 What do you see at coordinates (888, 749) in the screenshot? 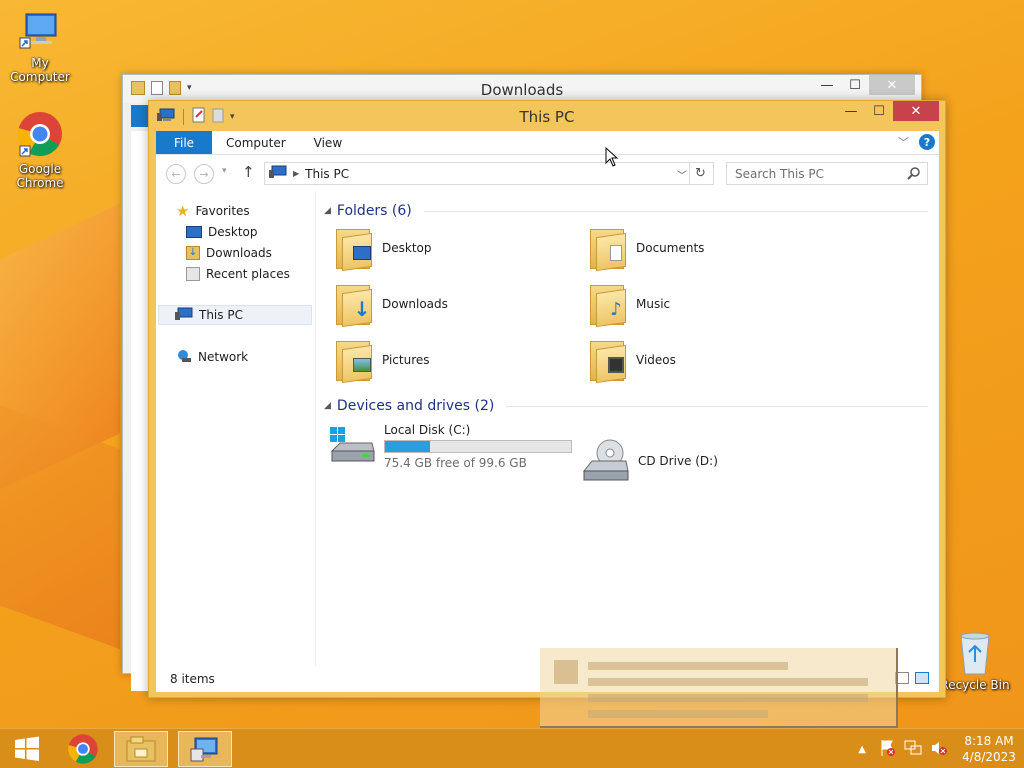
I see `action-center-icon` at bounding box center [888, 749].